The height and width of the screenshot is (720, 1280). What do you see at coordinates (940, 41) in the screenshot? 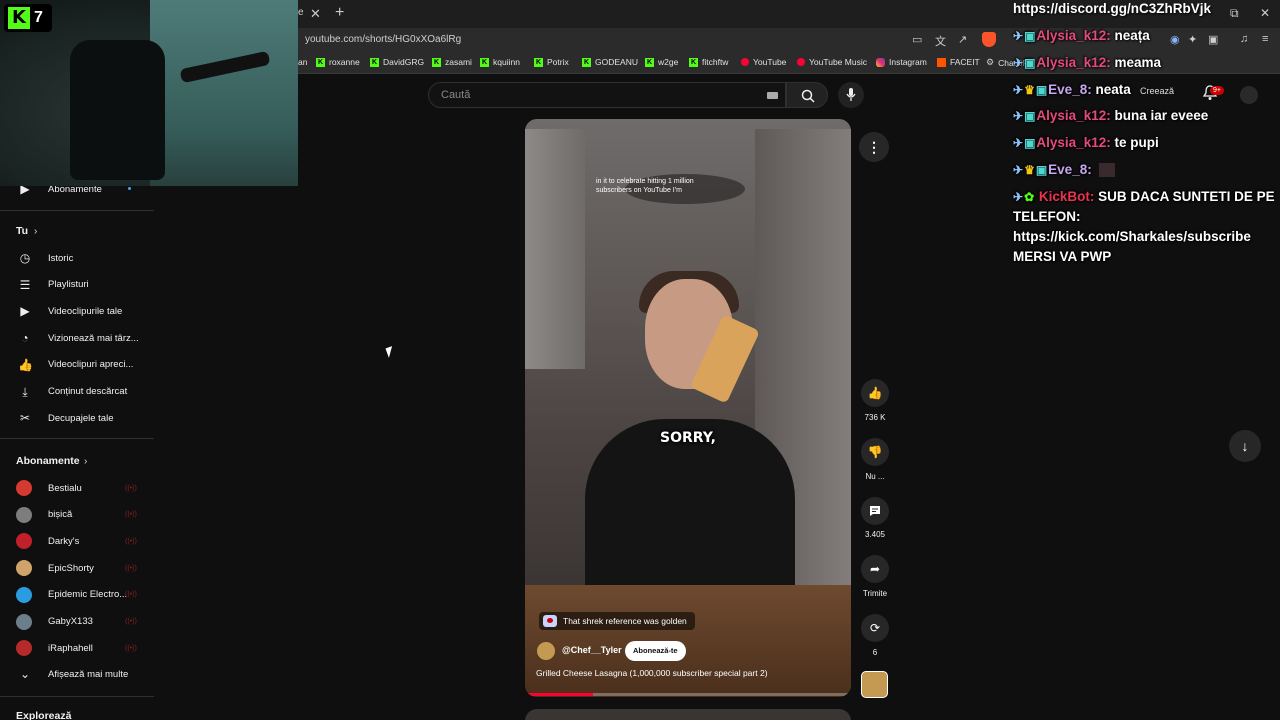
I see `translate-icon: 文` at bounding box center [940, 41].